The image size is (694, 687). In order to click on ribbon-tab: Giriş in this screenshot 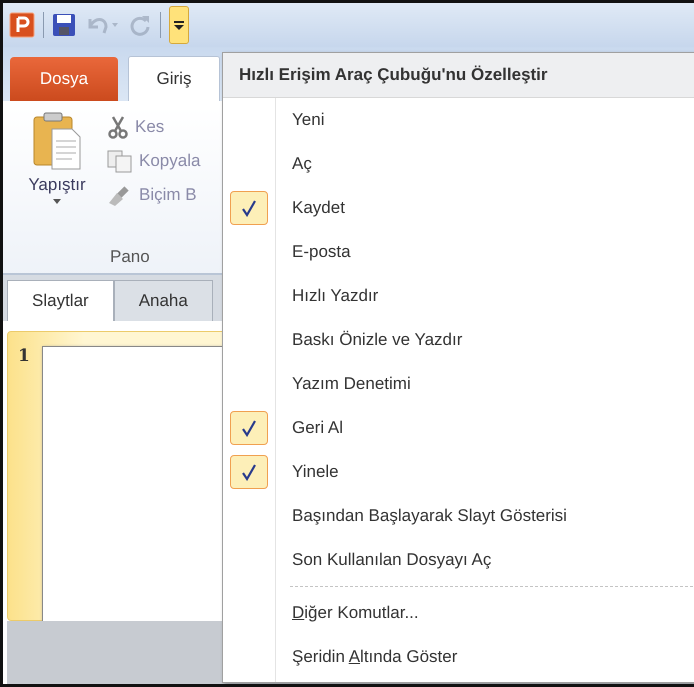, I will do `click(174, 78)`.